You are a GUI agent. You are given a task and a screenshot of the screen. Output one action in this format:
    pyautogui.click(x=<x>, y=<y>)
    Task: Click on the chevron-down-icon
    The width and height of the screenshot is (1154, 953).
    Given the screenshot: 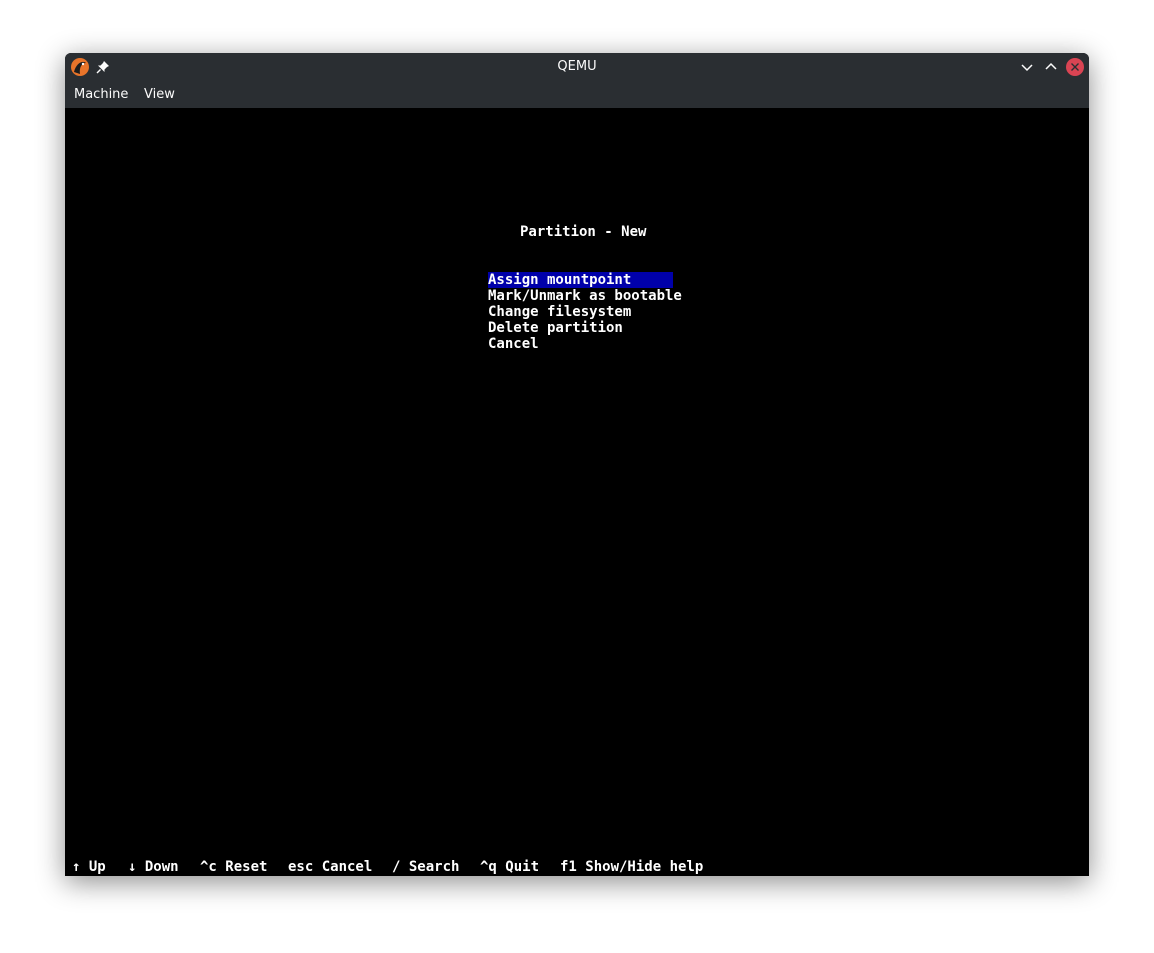 What is the action you would take?
    pyautogui.click(x=1027, y=67)
    